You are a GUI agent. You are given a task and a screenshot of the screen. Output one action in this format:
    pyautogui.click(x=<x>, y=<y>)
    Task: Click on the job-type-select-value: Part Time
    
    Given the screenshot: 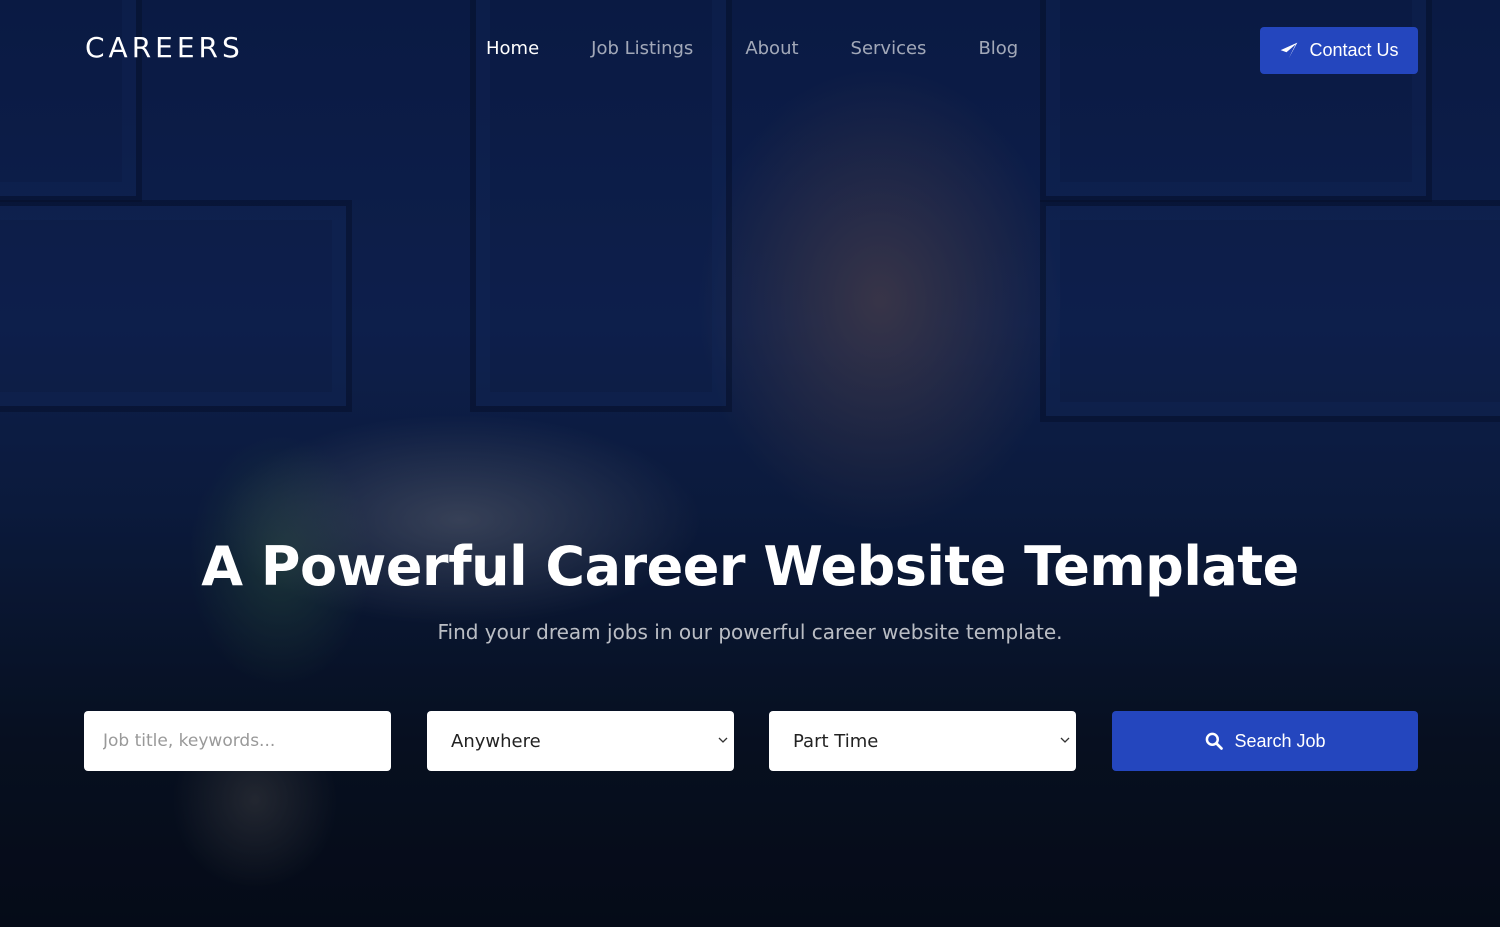 What is the action you would take?
    pyautogui.click(x=836, y=741)
    